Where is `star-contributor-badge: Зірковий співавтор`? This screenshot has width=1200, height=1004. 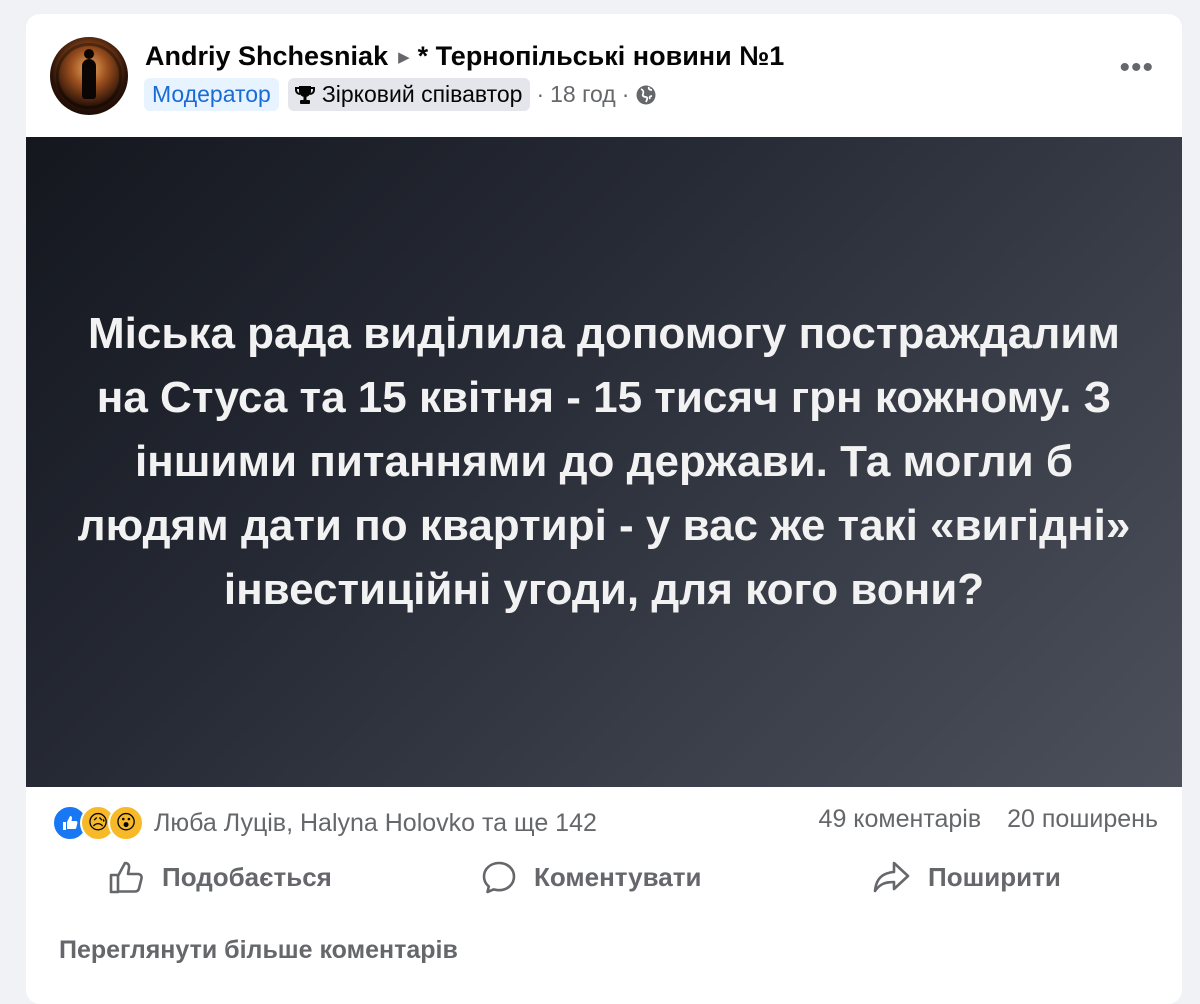
star-contributor-badge: Зірковий співавтор is located at coordinates (409, 94).